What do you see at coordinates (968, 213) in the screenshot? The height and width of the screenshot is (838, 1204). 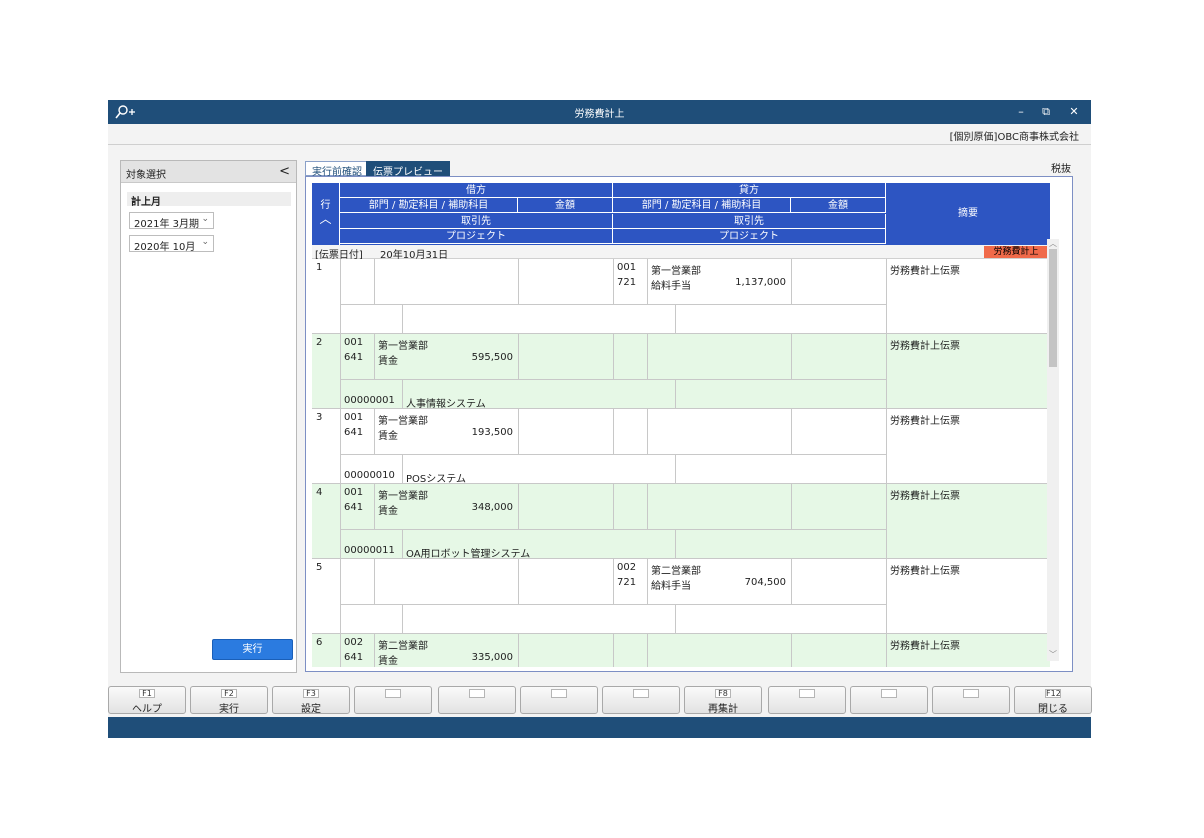 I see `summary-header: 摘要` at bounding box center [968, 213].